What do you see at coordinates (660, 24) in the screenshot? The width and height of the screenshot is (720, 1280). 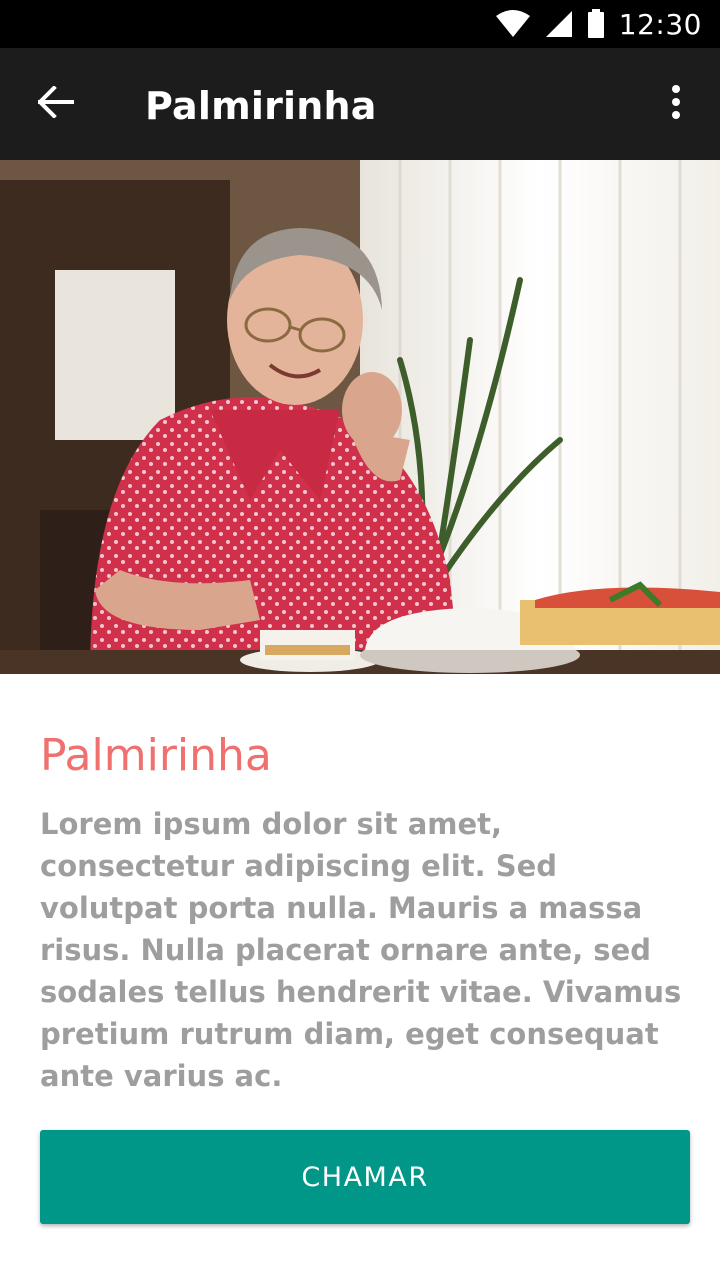 I see `status-time: 12:30` at bounding box center [660, 24].